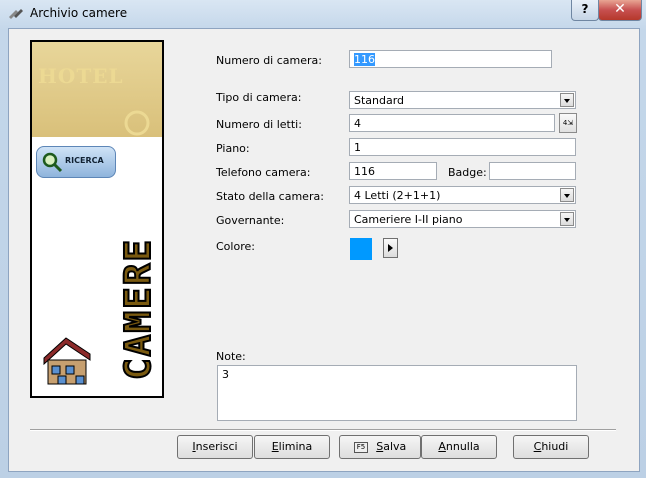  I want to click on floor-label: Piano:, so click(233, 148).